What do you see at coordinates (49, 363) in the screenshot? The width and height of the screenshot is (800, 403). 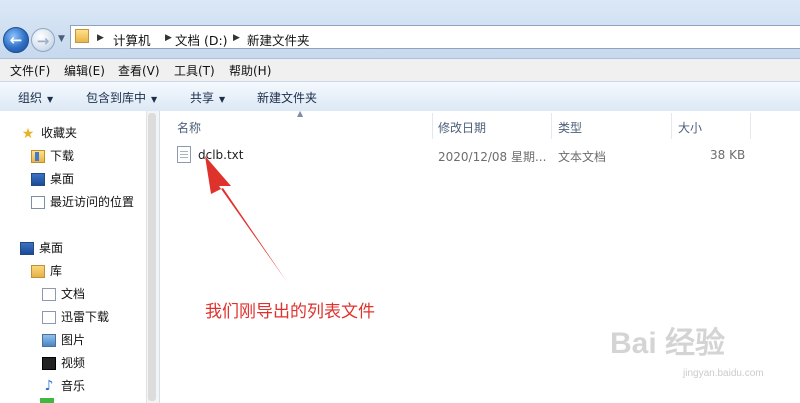 I see `videos-icon` at bounding box center [49, 363].